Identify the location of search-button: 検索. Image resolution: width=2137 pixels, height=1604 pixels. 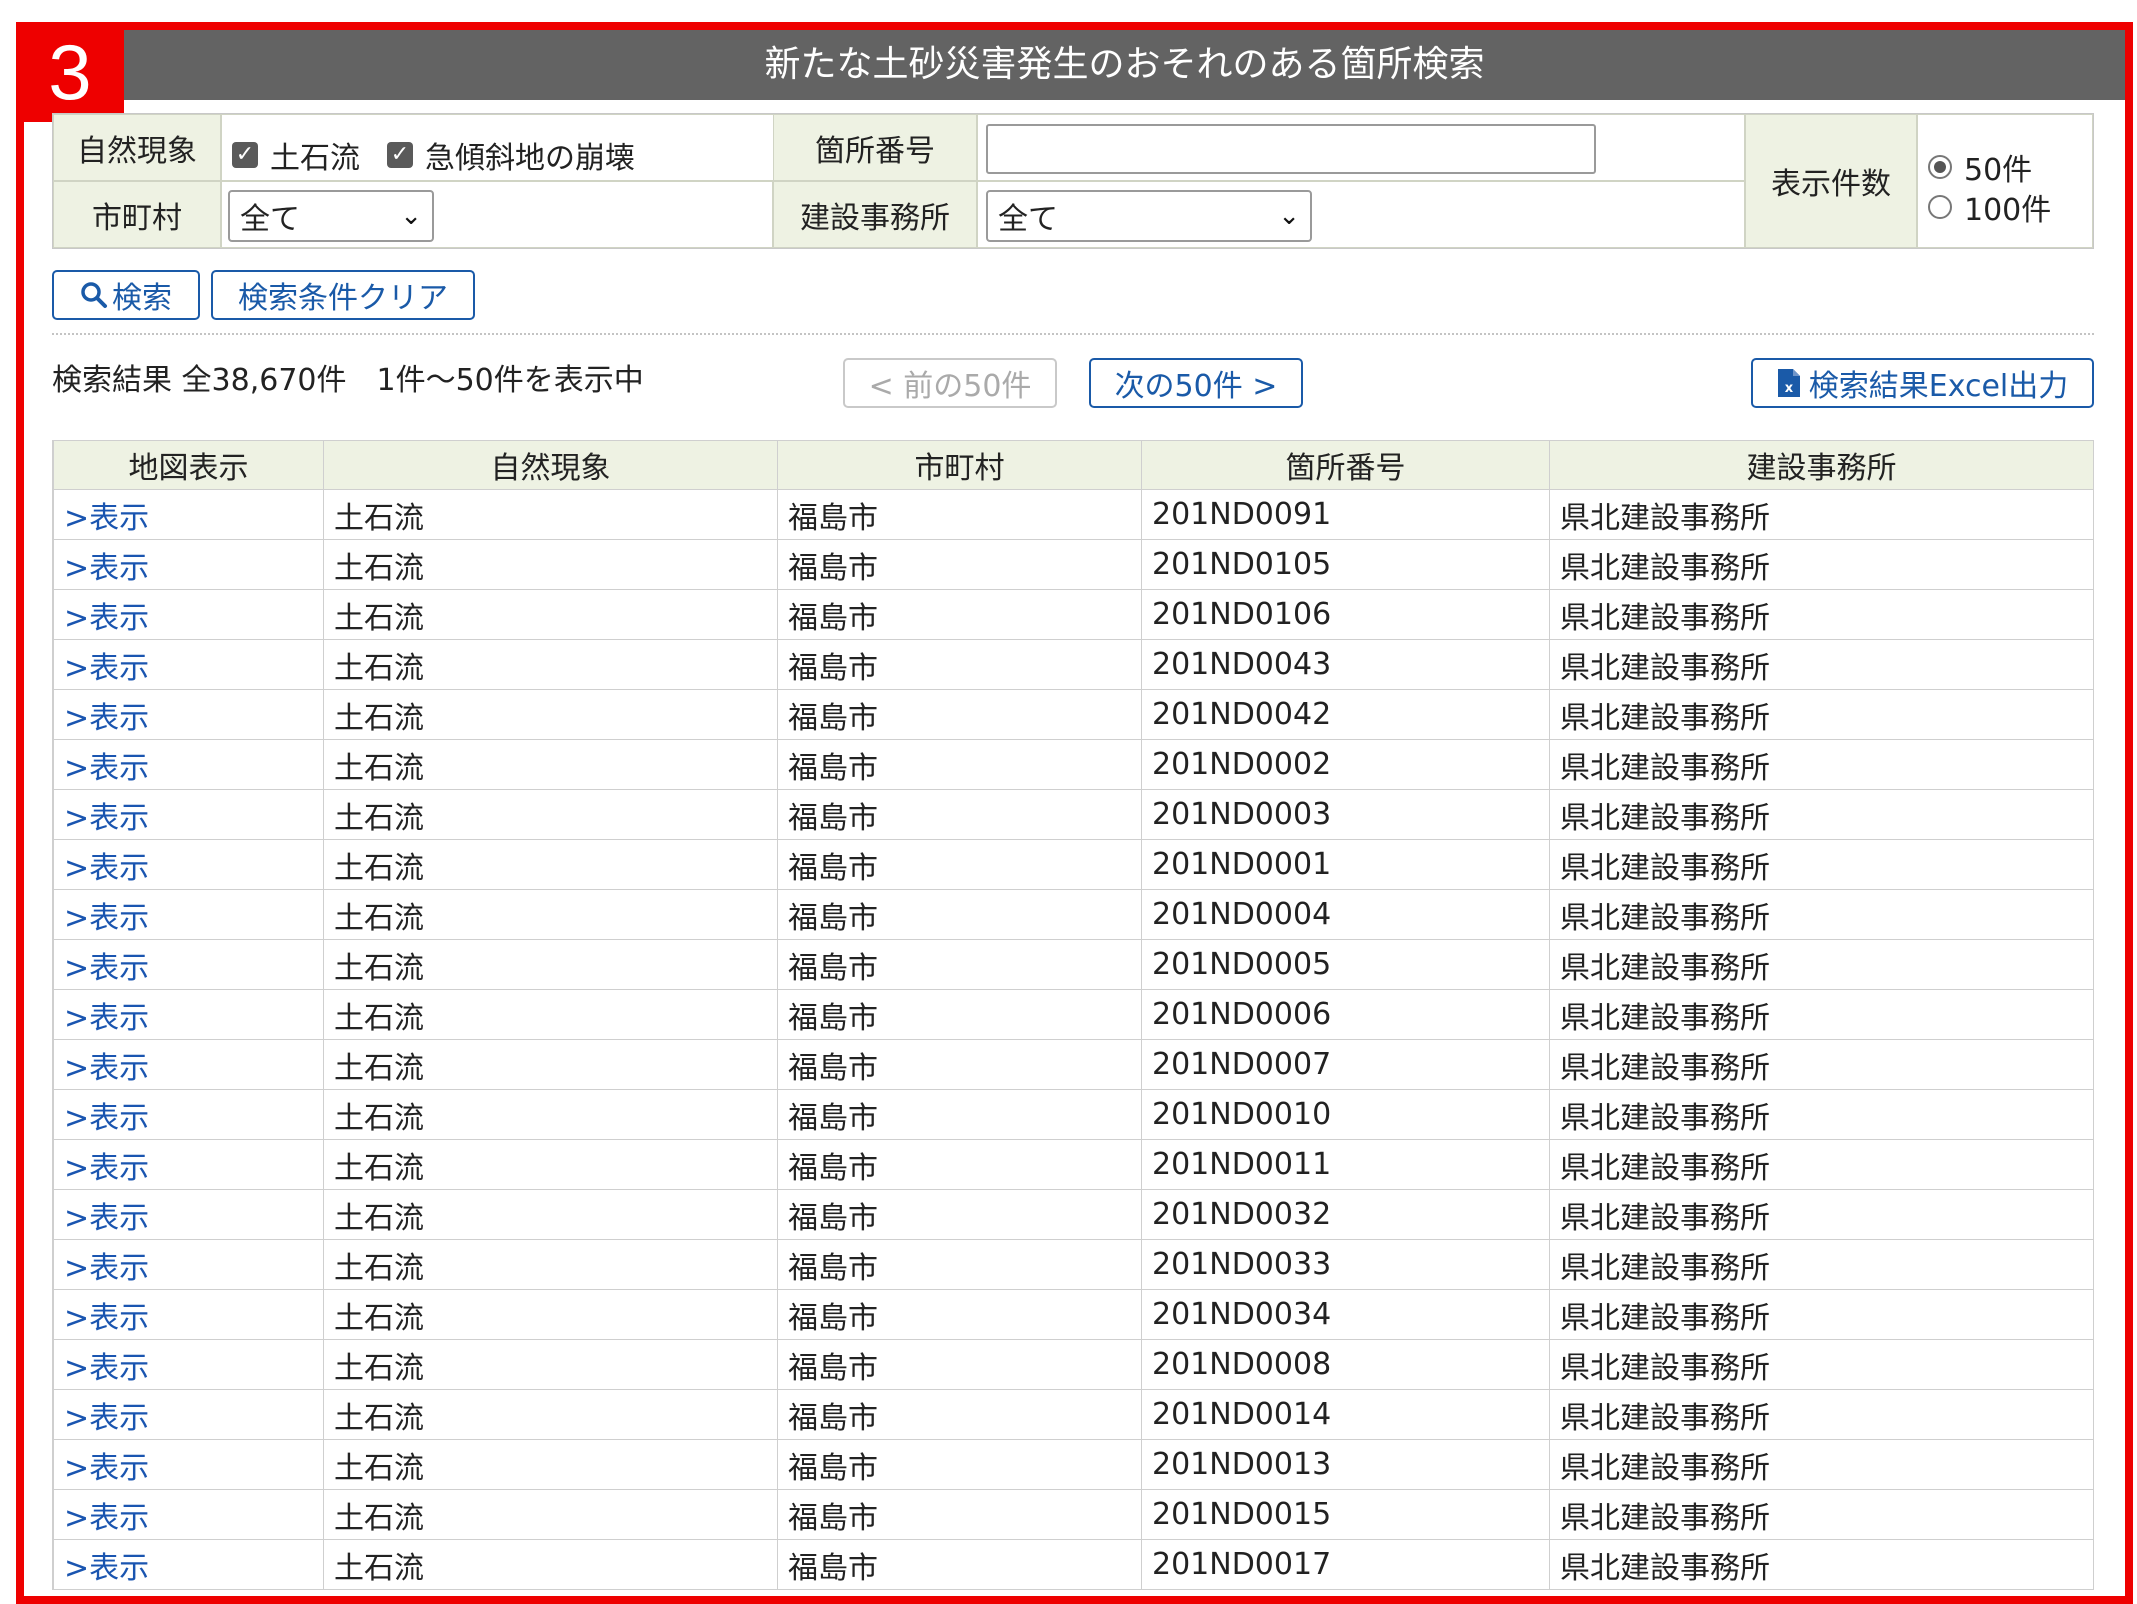
(126, 295).